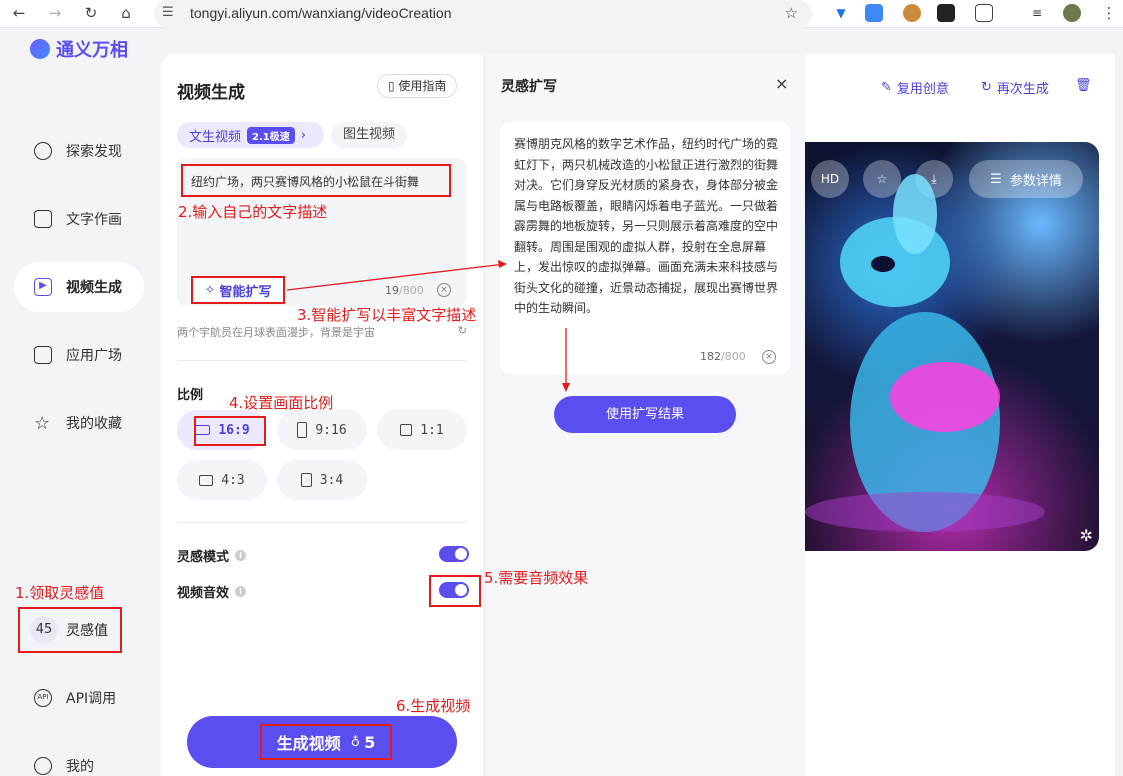 This screenshot has height=776, width=1123. I want to click on credits-button: 45 灵感值, so click(70, 630).